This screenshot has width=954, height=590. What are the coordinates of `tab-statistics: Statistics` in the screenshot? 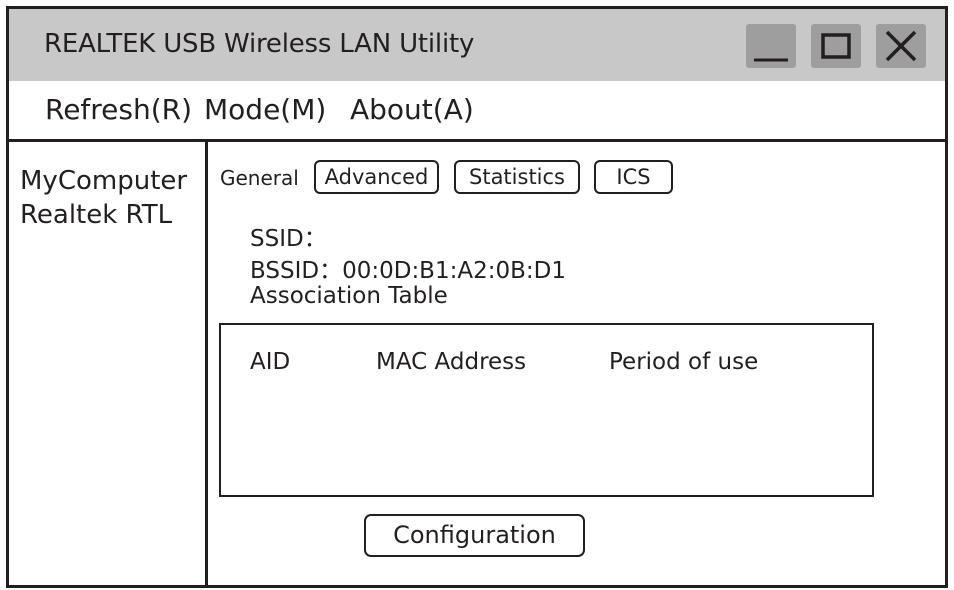 It's located at (517, 177).